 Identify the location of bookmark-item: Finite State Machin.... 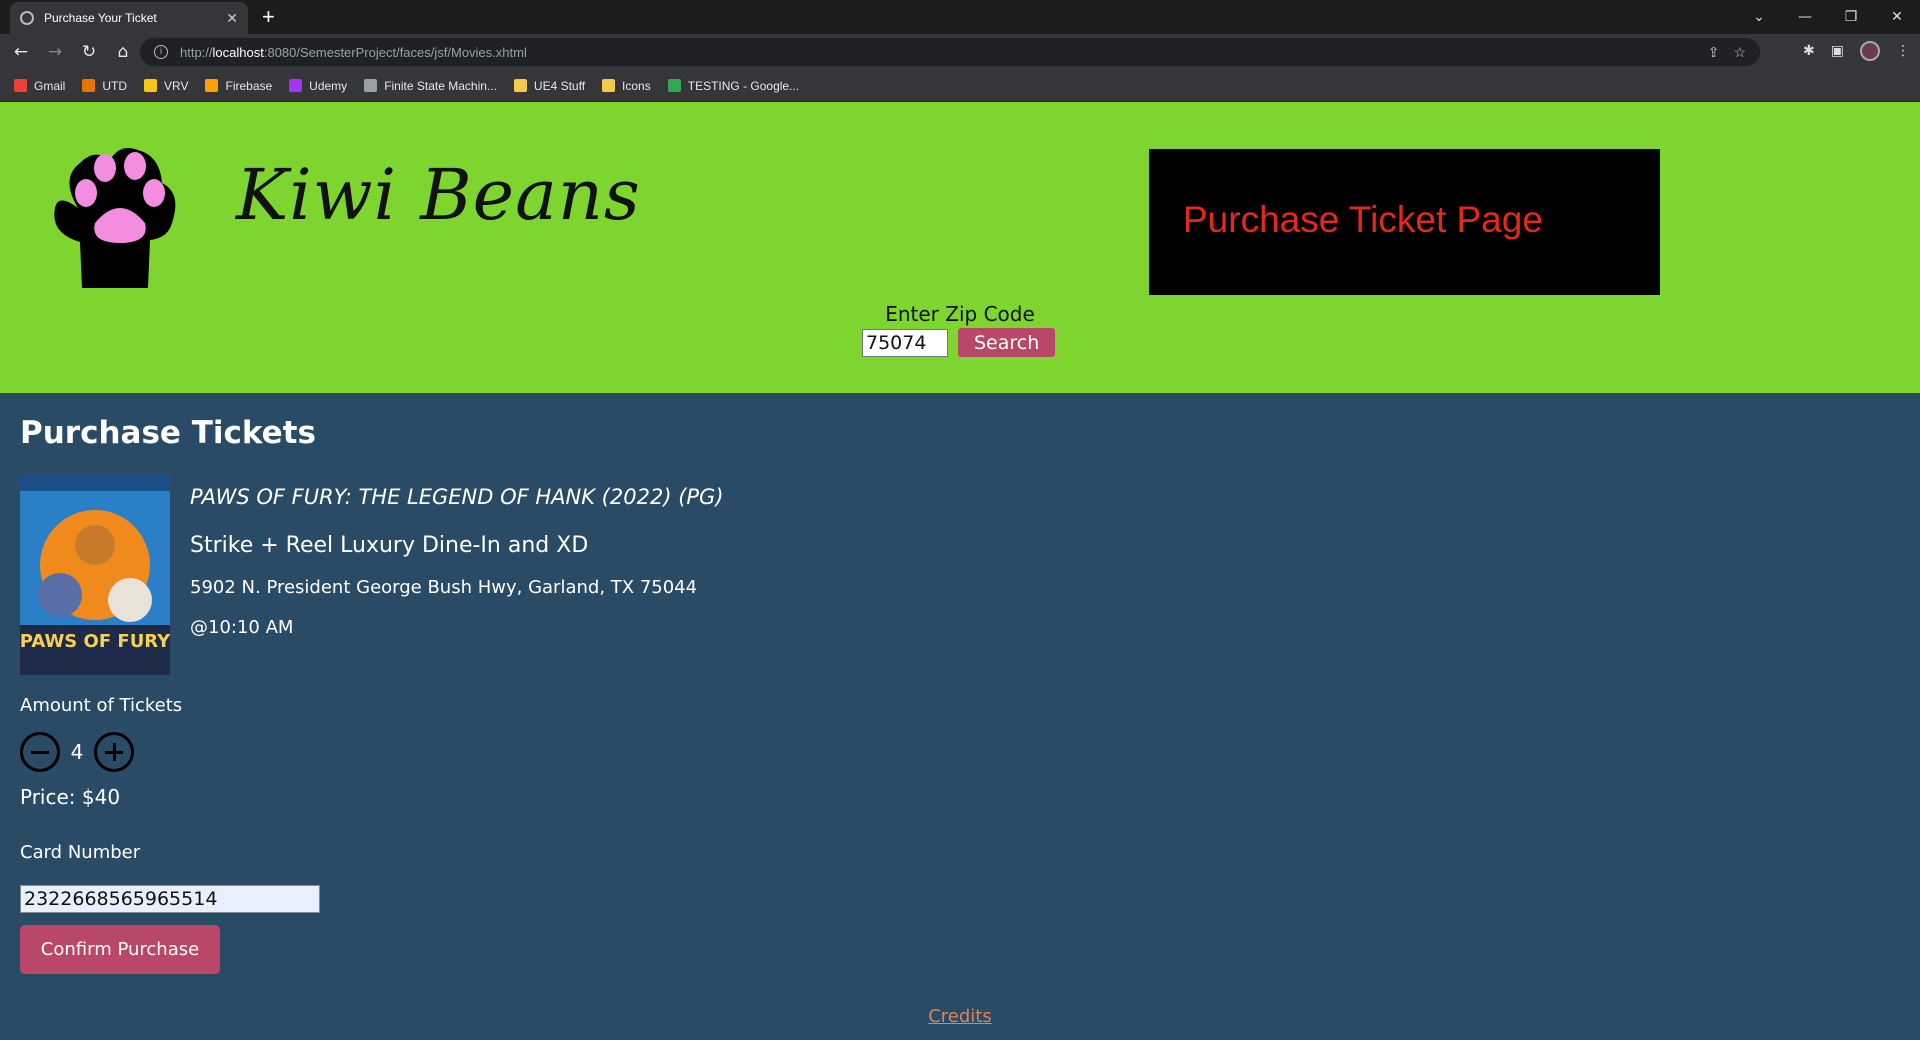
(430, 86).